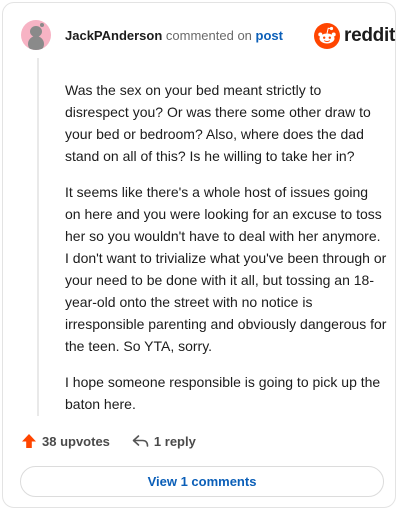 This screenshot has height=512, width=400. I want to click on reddit-wordmark: reddit, so click(369, 35).